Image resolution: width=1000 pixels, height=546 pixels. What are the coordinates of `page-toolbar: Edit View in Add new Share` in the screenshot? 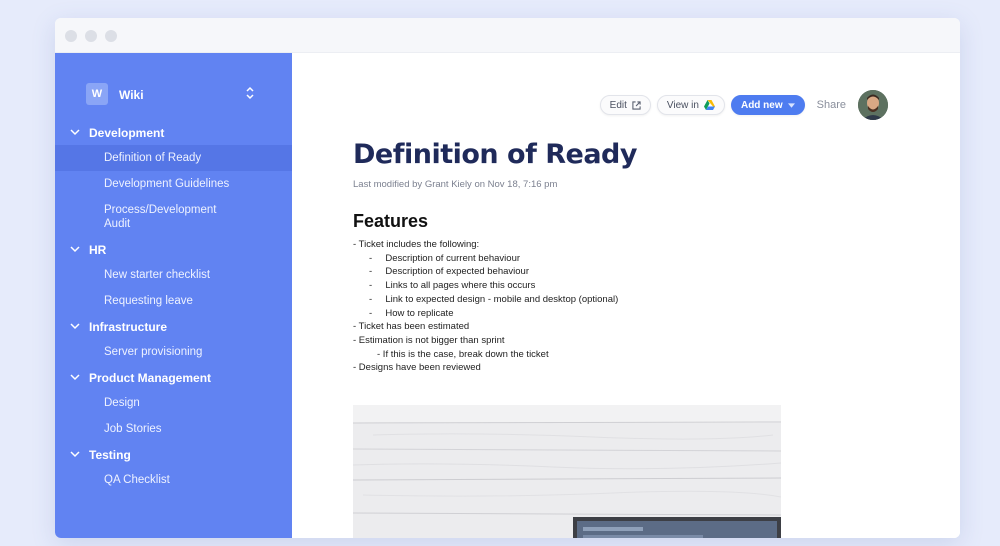 It's located at (741, 105).